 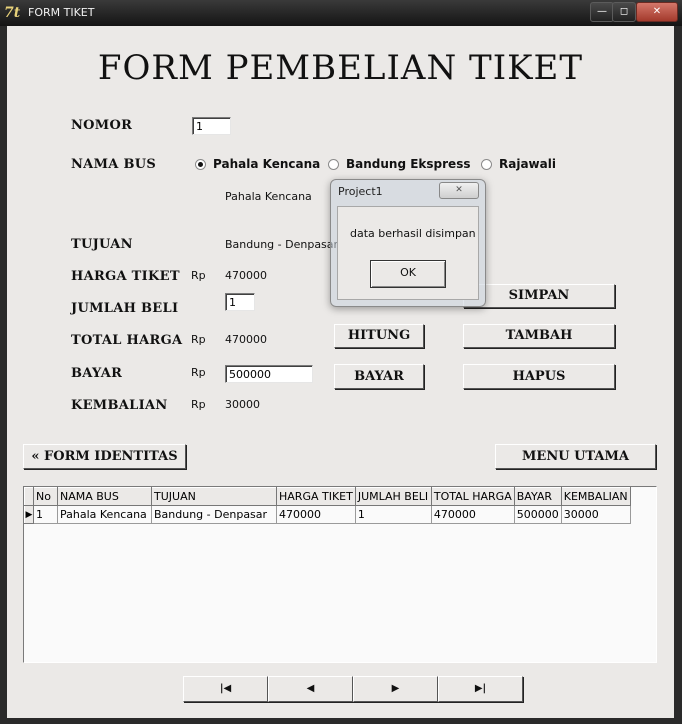 I want to click on menu-utama-button: MENU UTAMA, so click(x=575, y=456).